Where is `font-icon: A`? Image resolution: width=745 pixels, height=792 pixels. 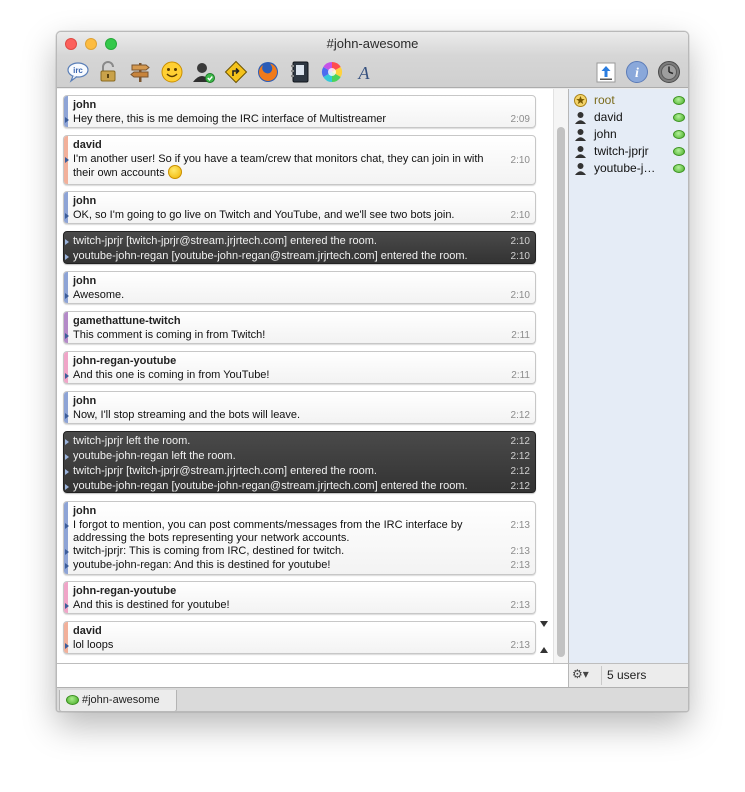 font-icon: A is located at coordinates (364, 72).